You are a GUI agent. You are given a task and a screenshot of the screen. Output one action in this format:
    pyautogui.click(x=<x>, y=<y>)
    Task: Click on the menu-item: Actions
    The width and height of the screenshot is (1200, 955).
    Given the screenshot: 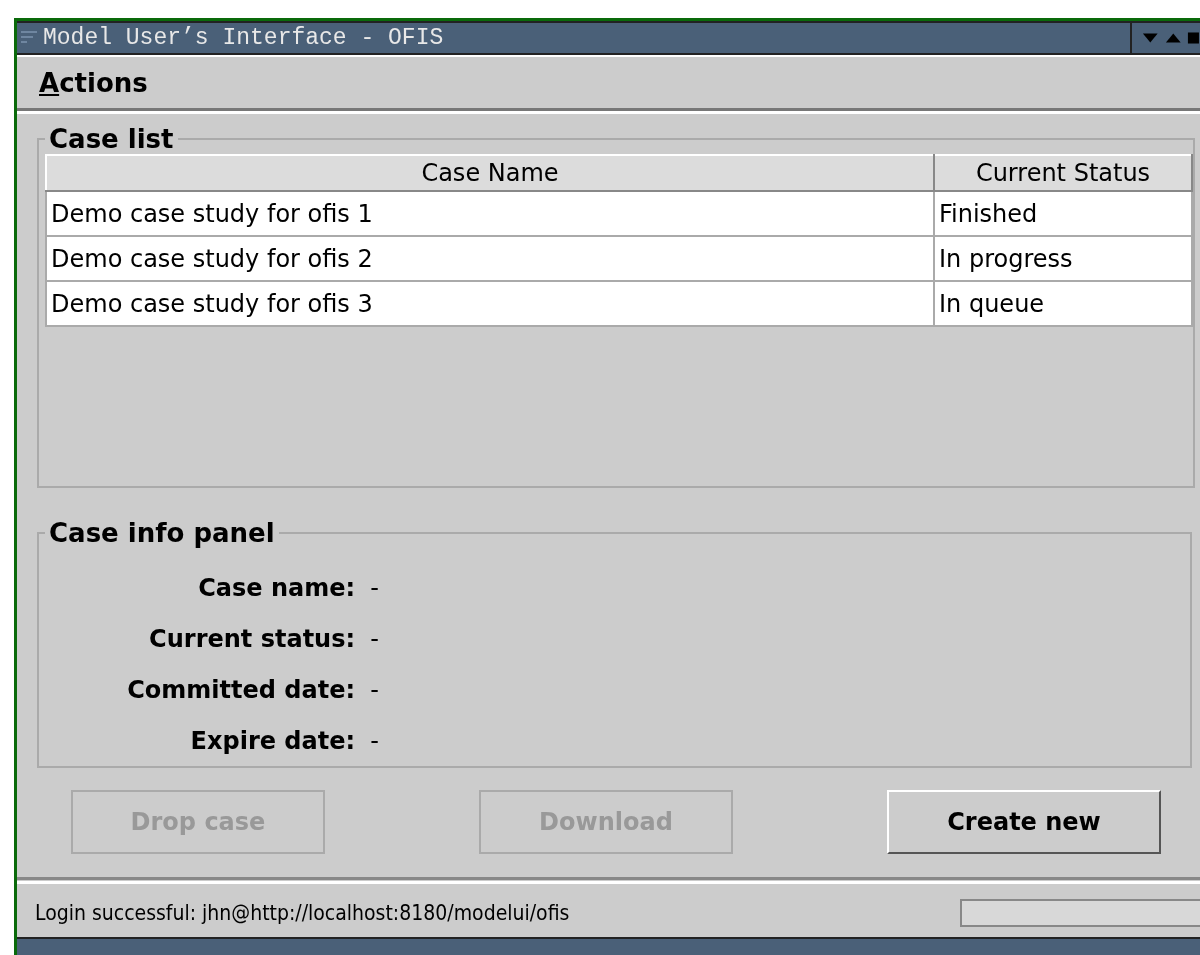 What is the action you would take?
    pyautogui.click(x=93, y=82)
    